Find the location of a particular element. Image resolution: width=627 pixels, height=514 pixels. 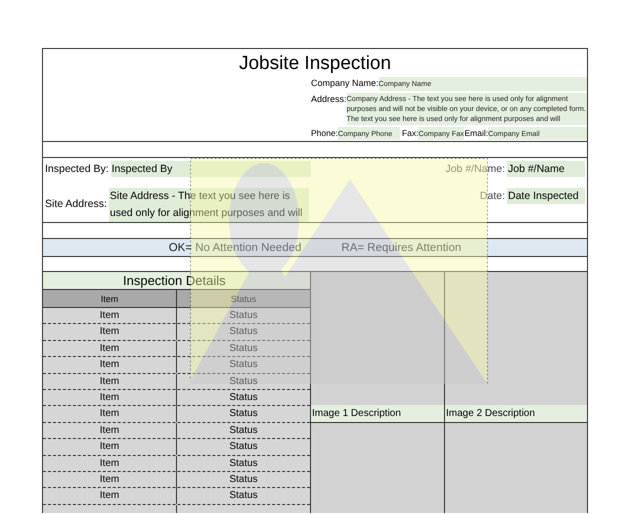

input-field: Job #/Name is located at coordinates (546, 169).